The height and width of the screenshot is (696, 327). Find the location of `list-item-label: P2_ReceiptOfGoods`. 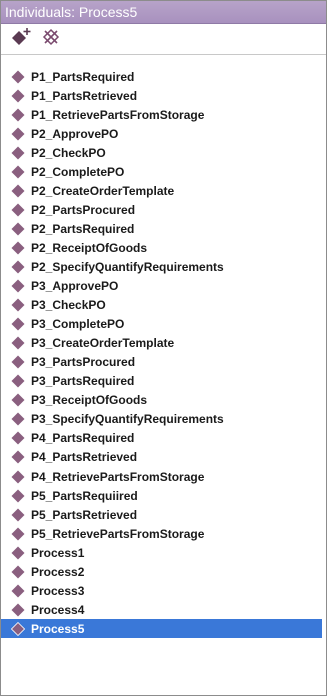

list-item-label: P2_ReceiptOfGoods is located at coordinates (89, 247).